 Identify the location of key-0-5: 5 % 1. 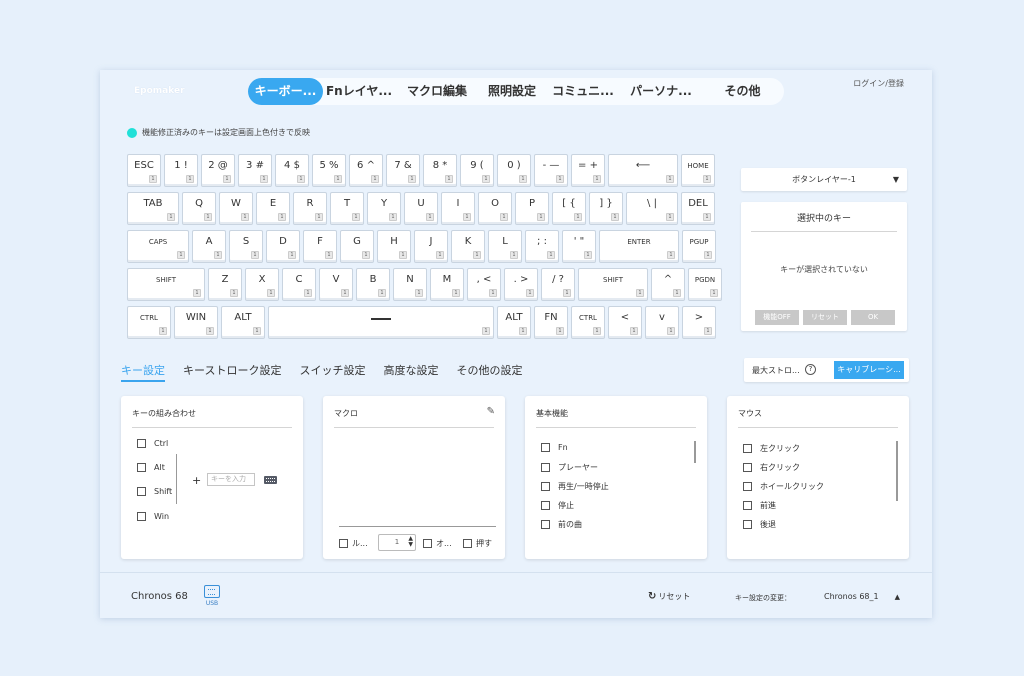
(329, 170).